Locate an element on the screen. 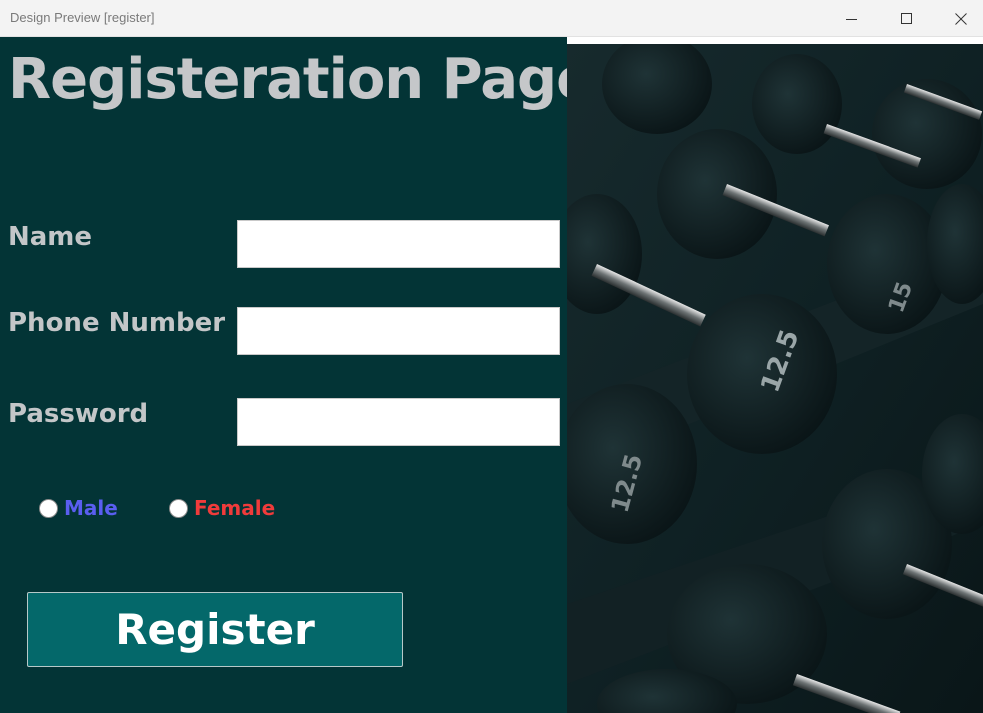 The width and height of the screenshot is (983, 713). minimize-button is located at coordinates (852, 18).